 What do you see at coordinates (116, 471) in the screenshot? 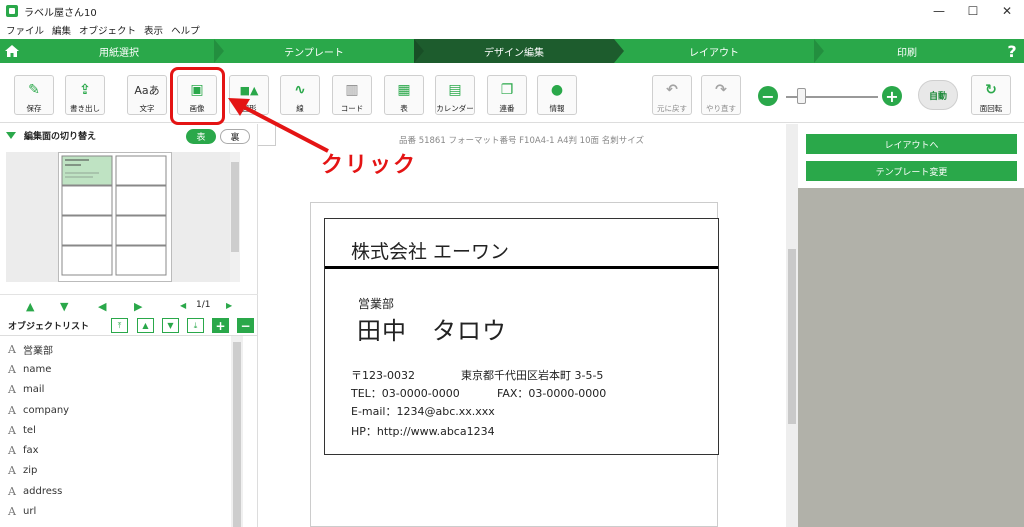
I see `list-item: Azip` at bounding box center [116, 471].